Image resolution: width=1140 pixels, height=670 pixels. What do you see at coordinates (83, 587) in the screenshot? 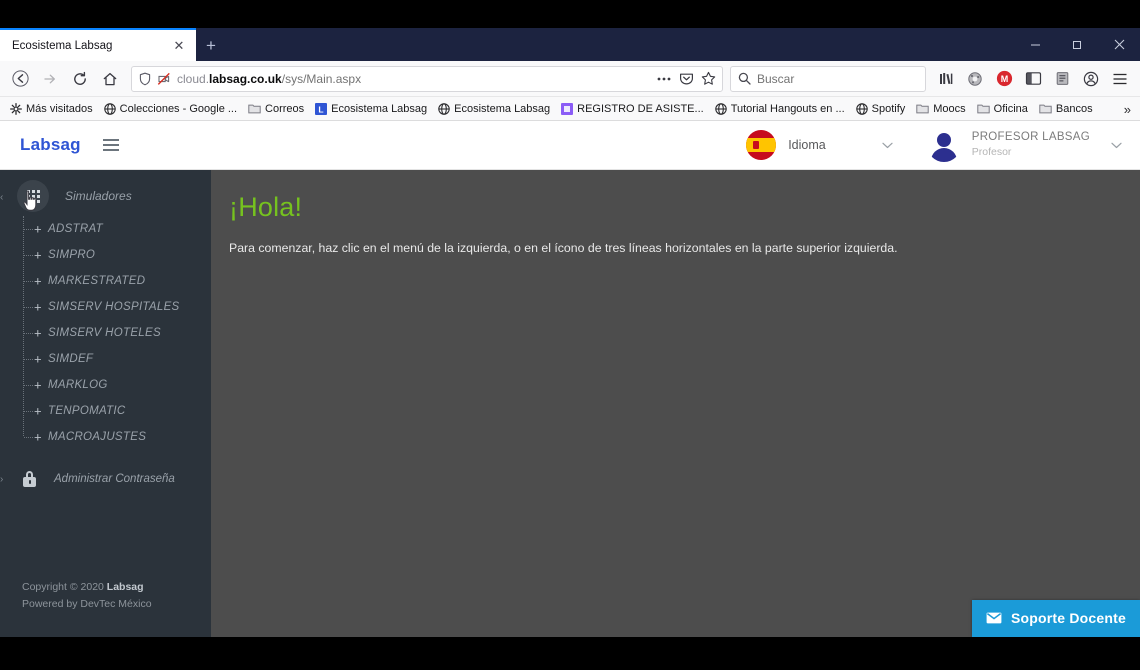
I see `copyright-text: Copyright © 2020 Labsag` at bounding box center [83, 587].